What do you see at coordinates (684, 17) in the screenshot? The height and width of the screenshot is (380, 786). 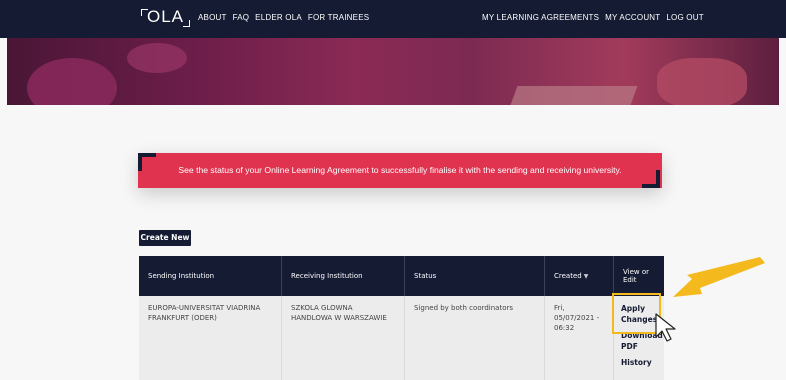 I see `nav-link-log-out: LOG OUT` at bounding box center [684, 17].